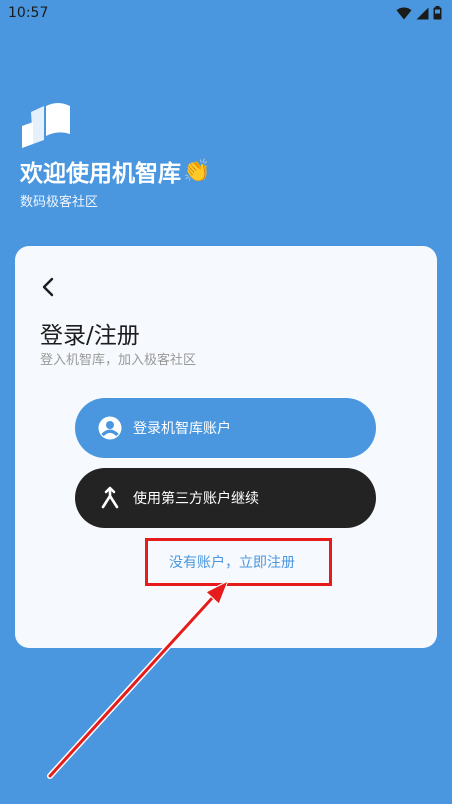 This screenshot has height=804, width=452. I want to click on welcome-title-text: 欢迎使用机智库, so click(100, 174).